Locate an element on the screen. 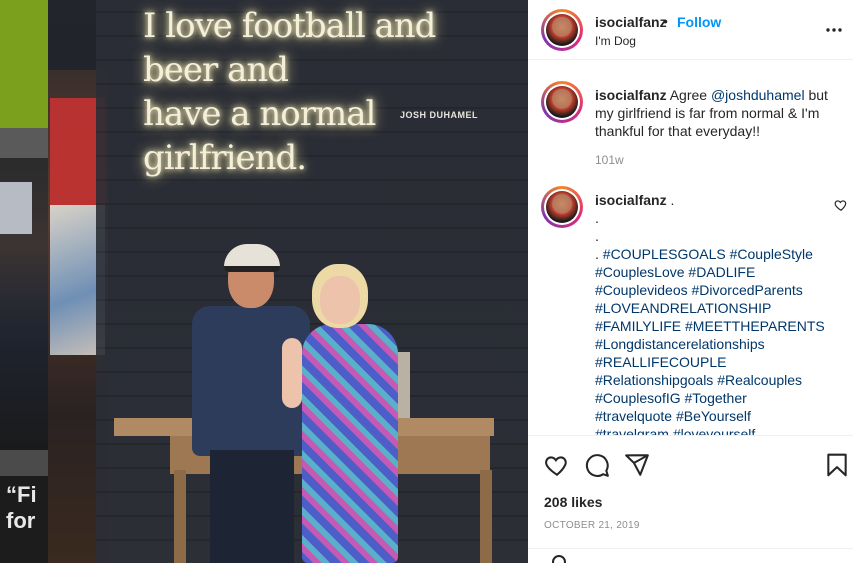  more-options-icon is located at coordinates (834, 30).